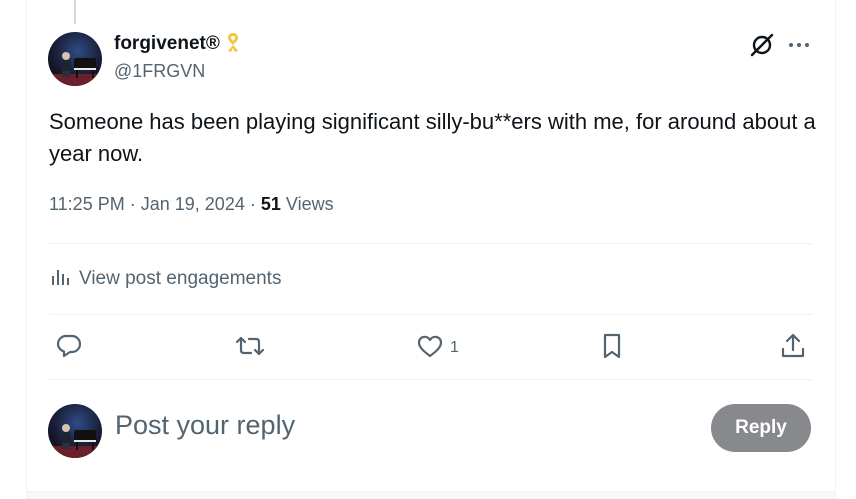 The width and height of the screenshot is (856, 499). What do you see at coordinates (454, 347) in the screenshot?
I see `like-count: 1` at bounding box center [454, 347].